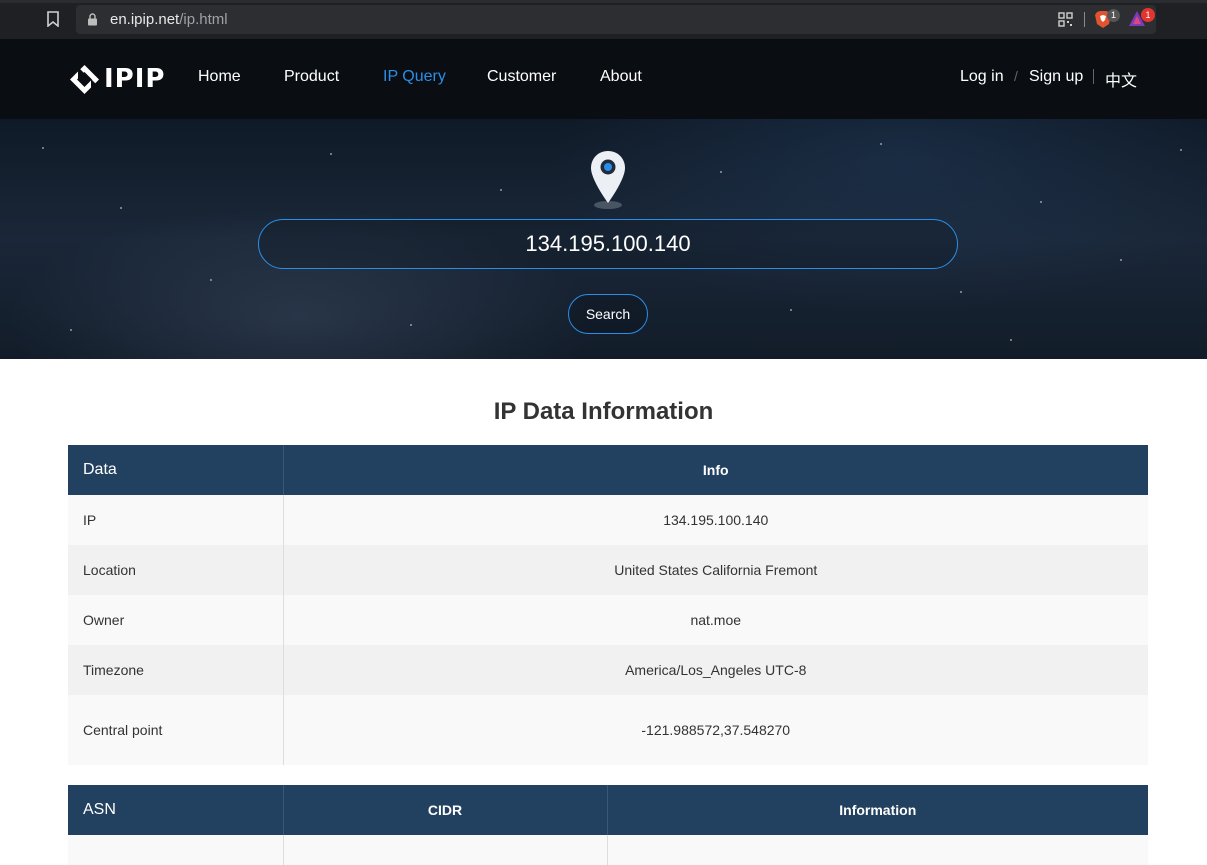  Describe the element at coordinates (175, 470) in the screenshot. I see `column-header-data: Data` at that location.